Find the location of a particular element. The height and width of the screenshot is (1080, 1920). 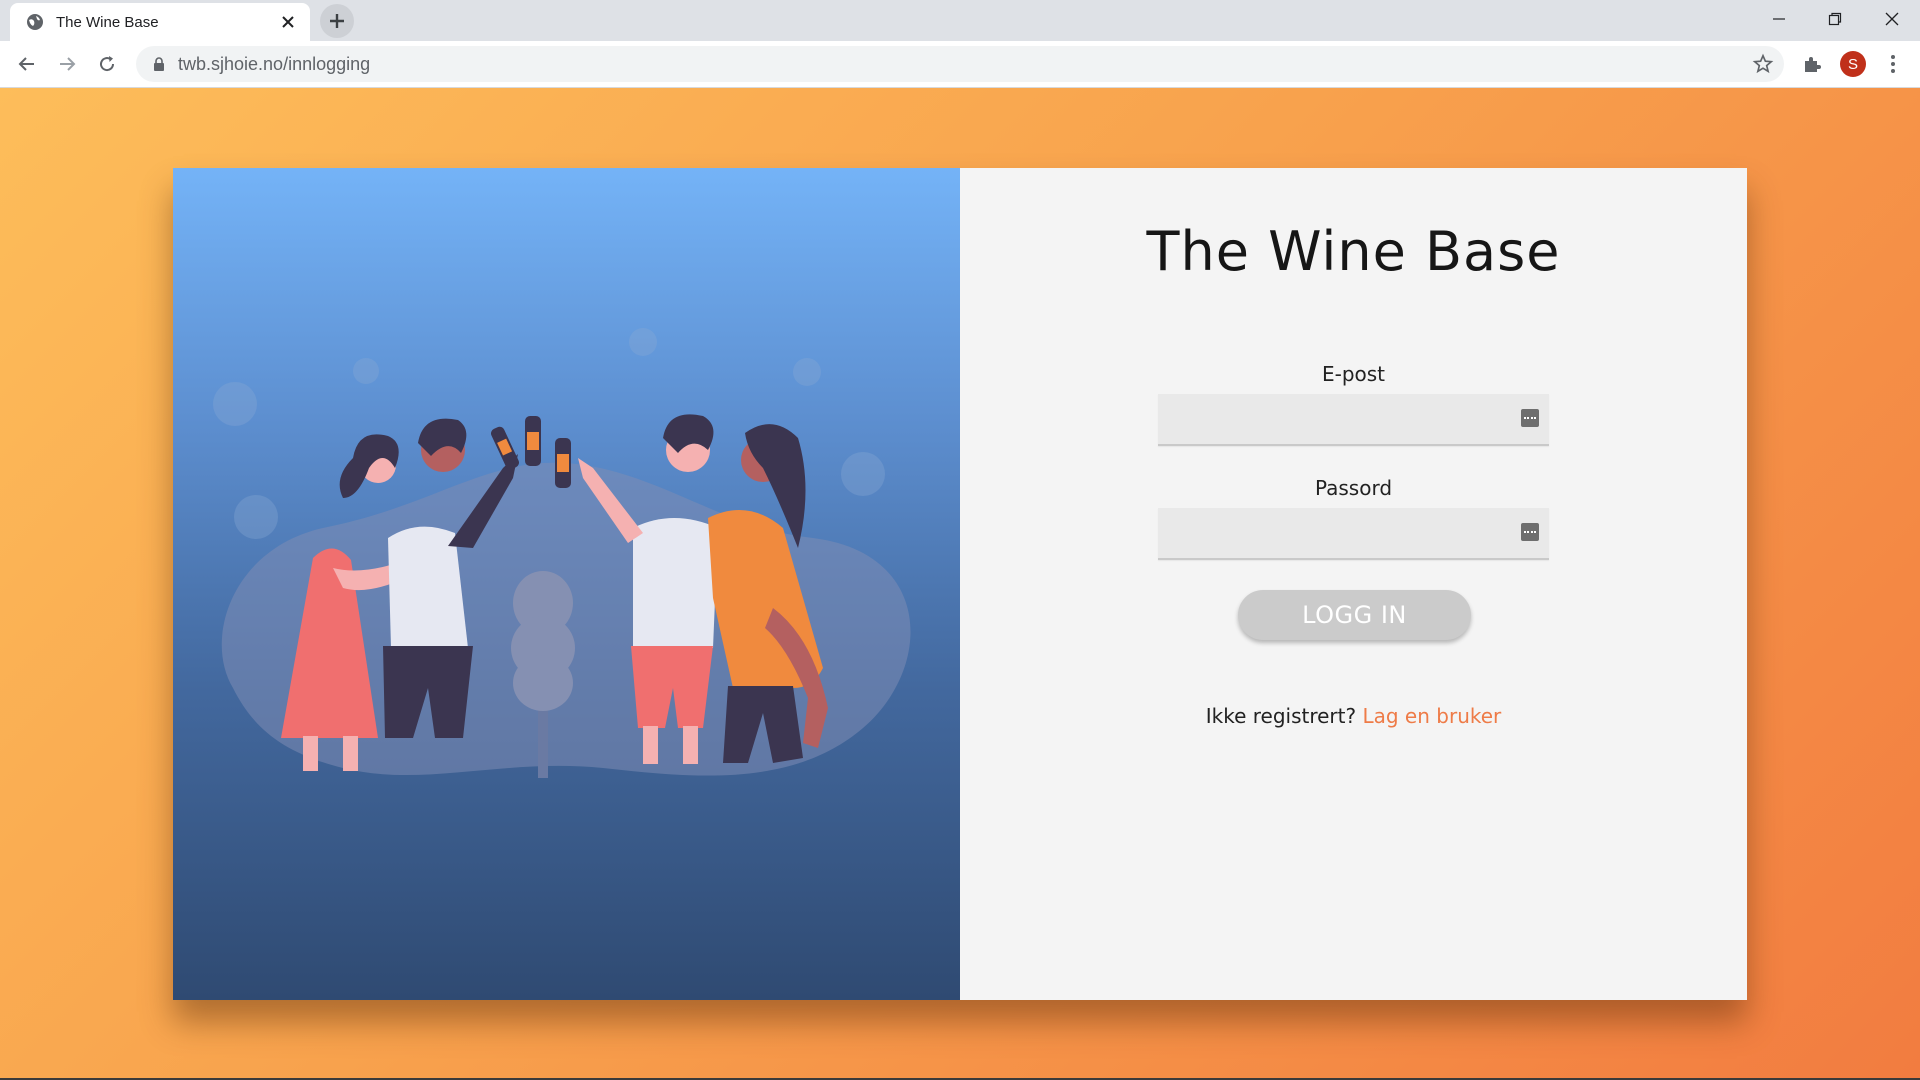

register-link: Lag en bruker is located at coordinates (1431, 716).